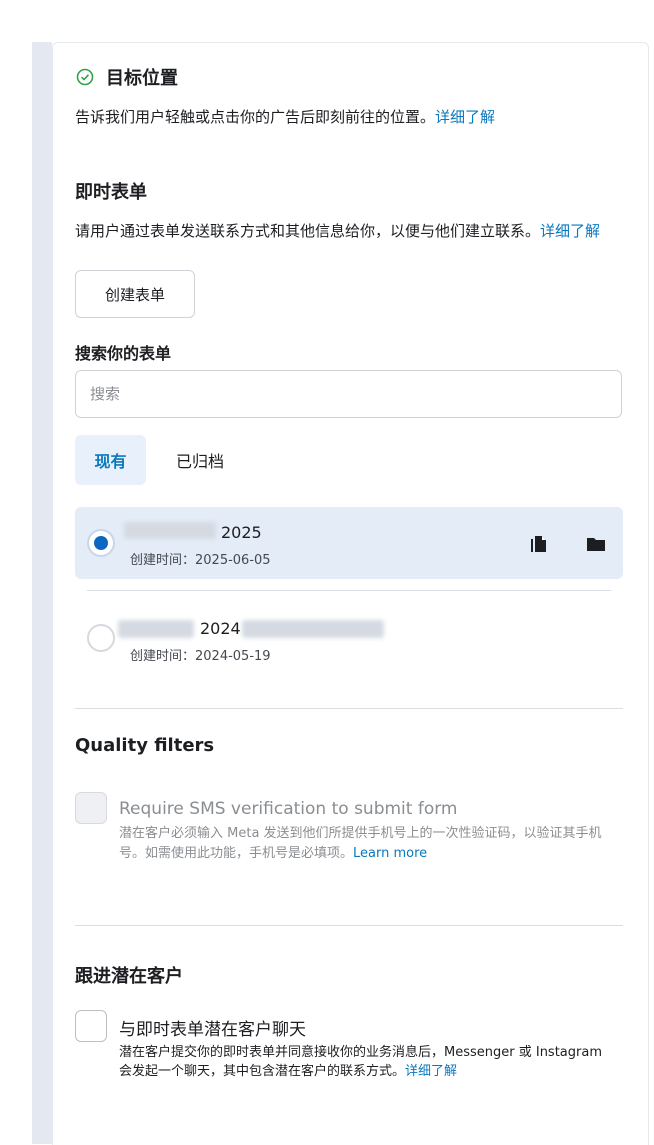 Image resolution: width=654 pixels, height=1145 pixels. Describe the element at coordinates (200, 460) in the screenshot. I see `tab-archived: 已归档` at that location.